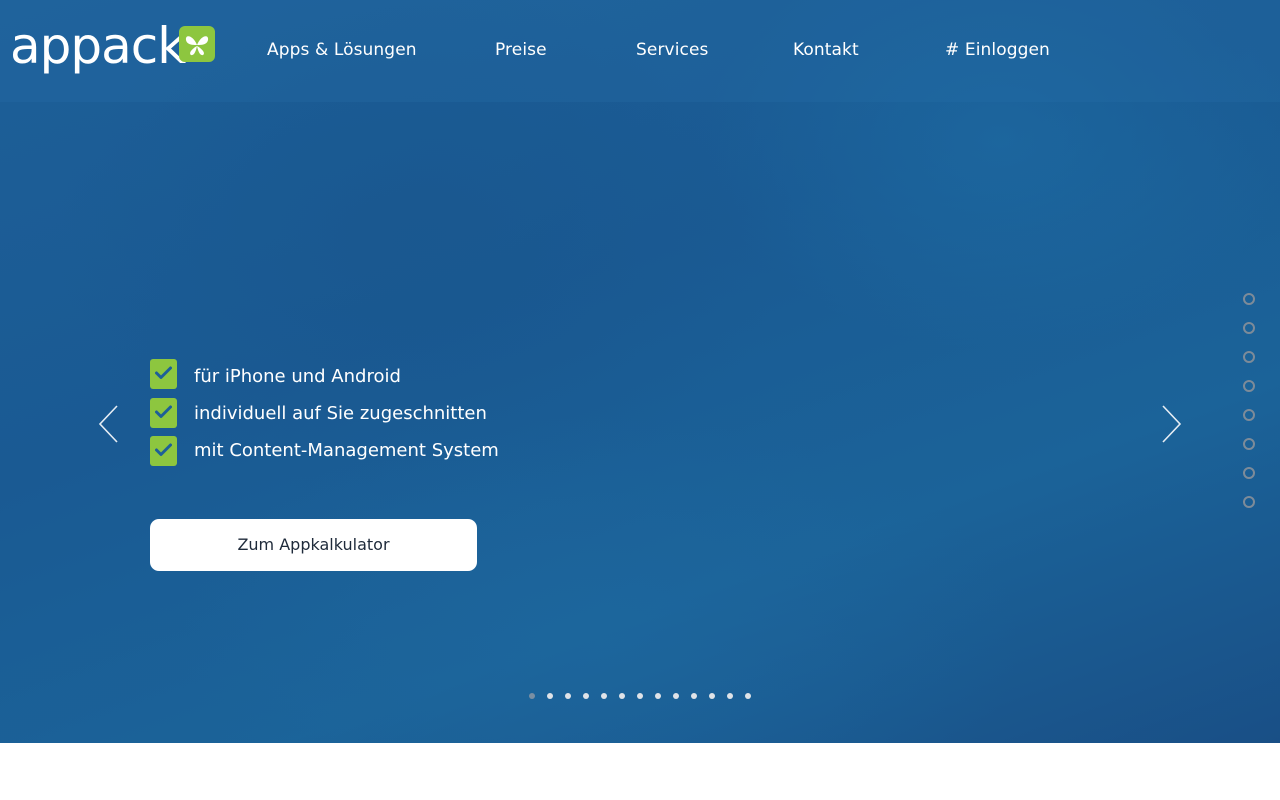 The height and width of the screenshot is (800, 1280). Describe the element at coordinates (644, 696) in the screenshot. I see `slider-pagination` at that location.